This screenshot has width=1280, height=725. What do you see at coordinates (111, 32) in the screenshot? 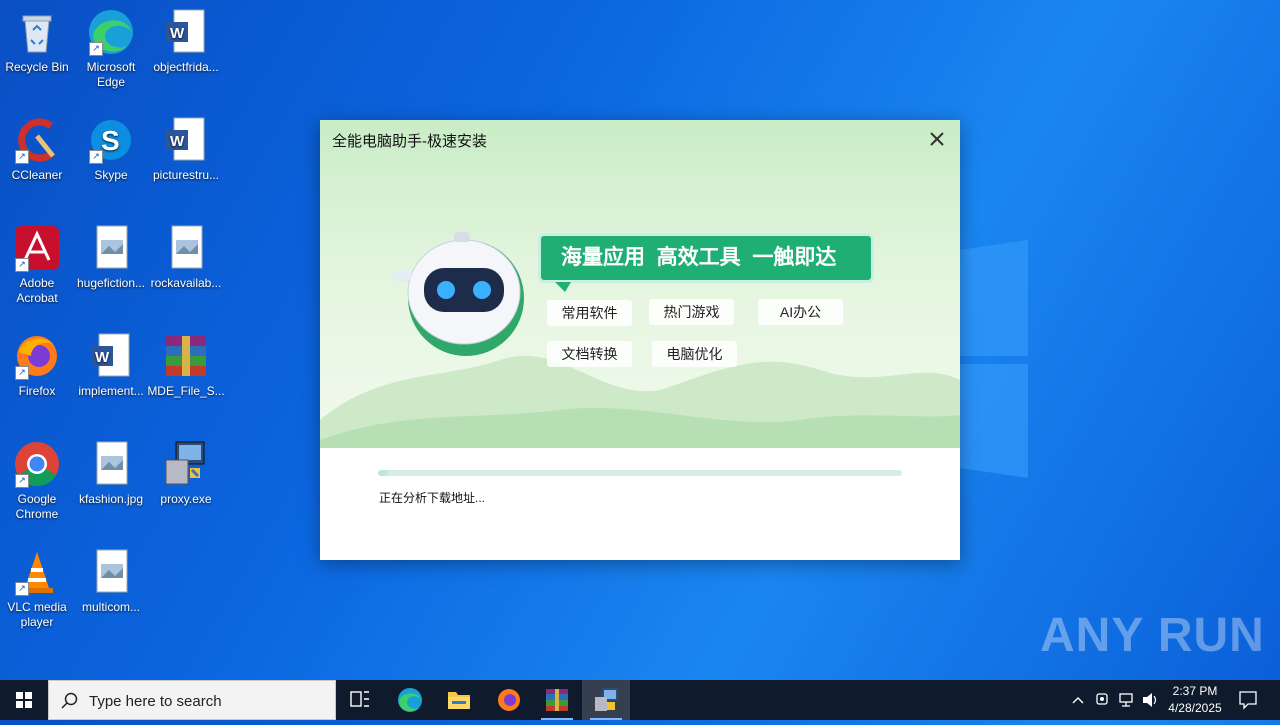
I see `edge-icon: ↗` at bounding box center [111, 32].